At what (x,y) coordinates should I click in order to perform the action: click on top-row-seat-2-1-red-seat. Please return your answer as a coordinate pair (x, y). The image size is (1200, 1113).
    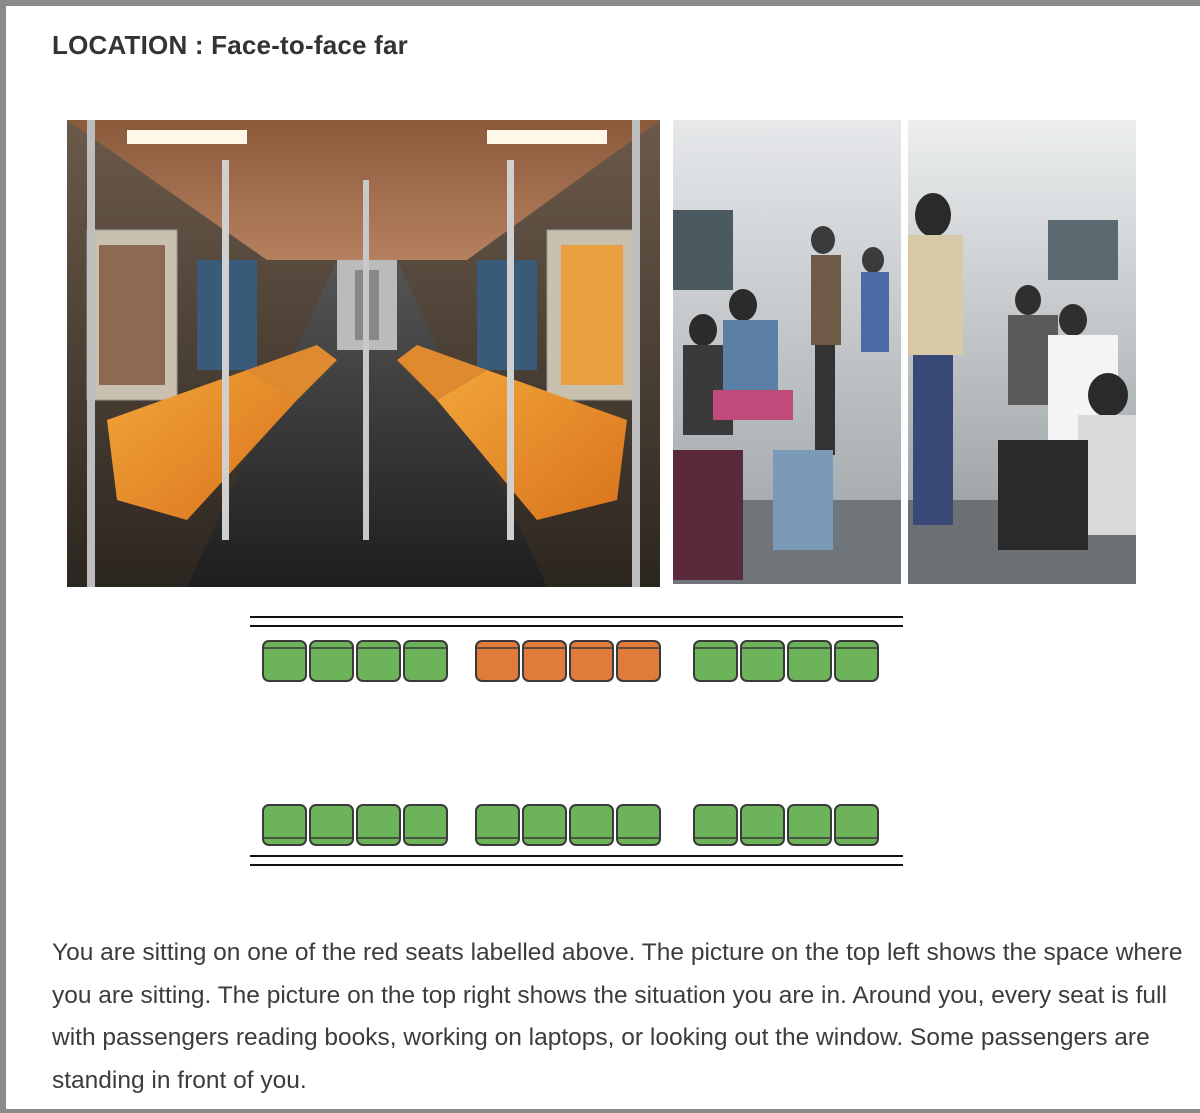
    Looking at the image, I should click on (497, 661).